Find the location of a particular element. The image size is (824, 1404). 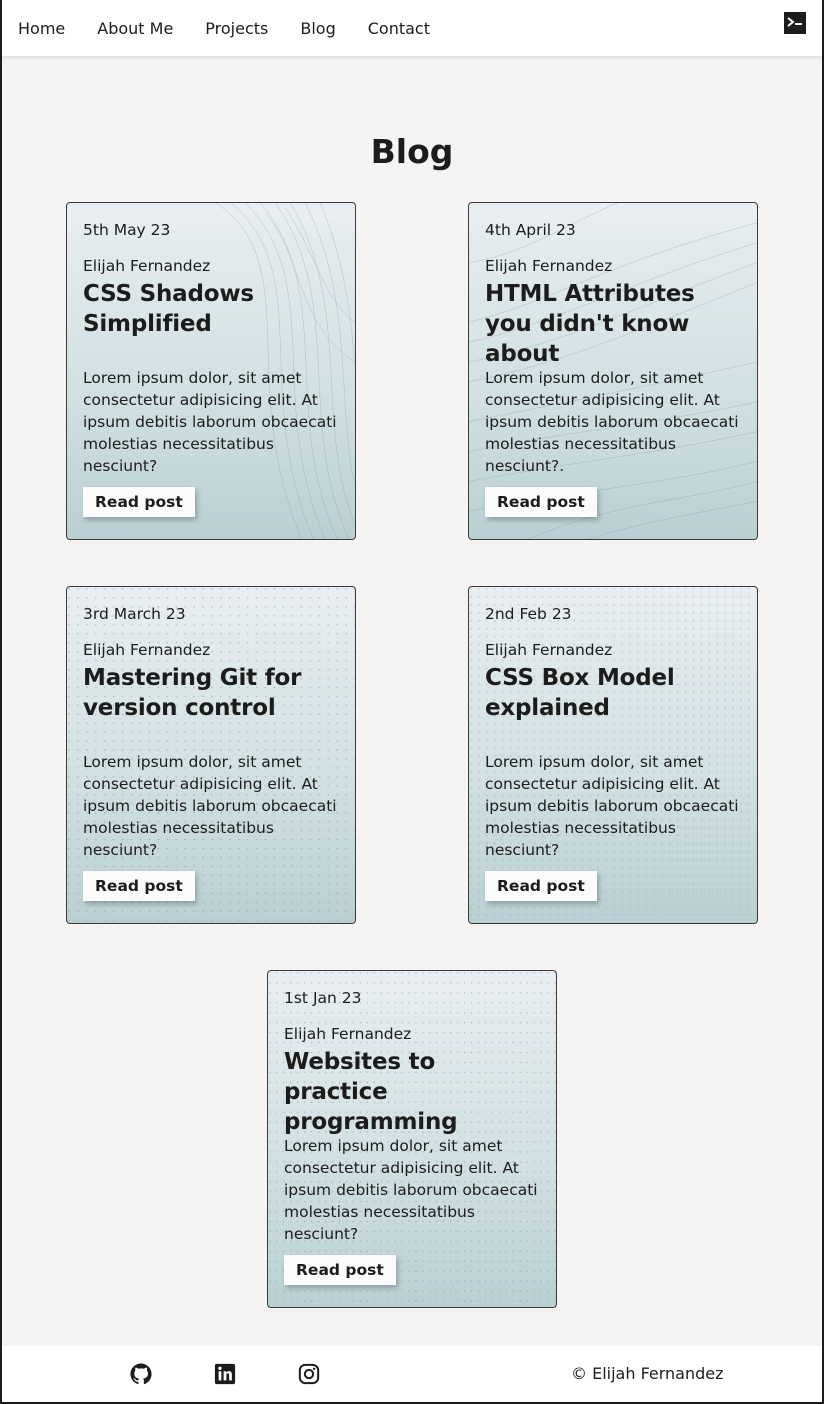

post-title: Websites to practice programming is located at coordinates (371, 1092).